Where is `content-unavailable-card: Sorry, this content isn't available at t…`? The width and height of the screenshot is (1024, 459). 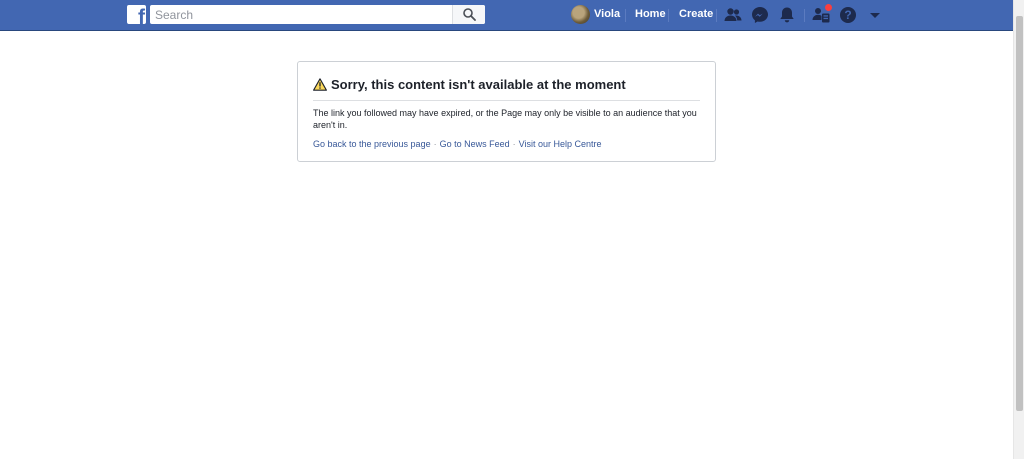 content-unavailable-card: Sorry, this content isn't available at t… is located at coordinates (506, 111).